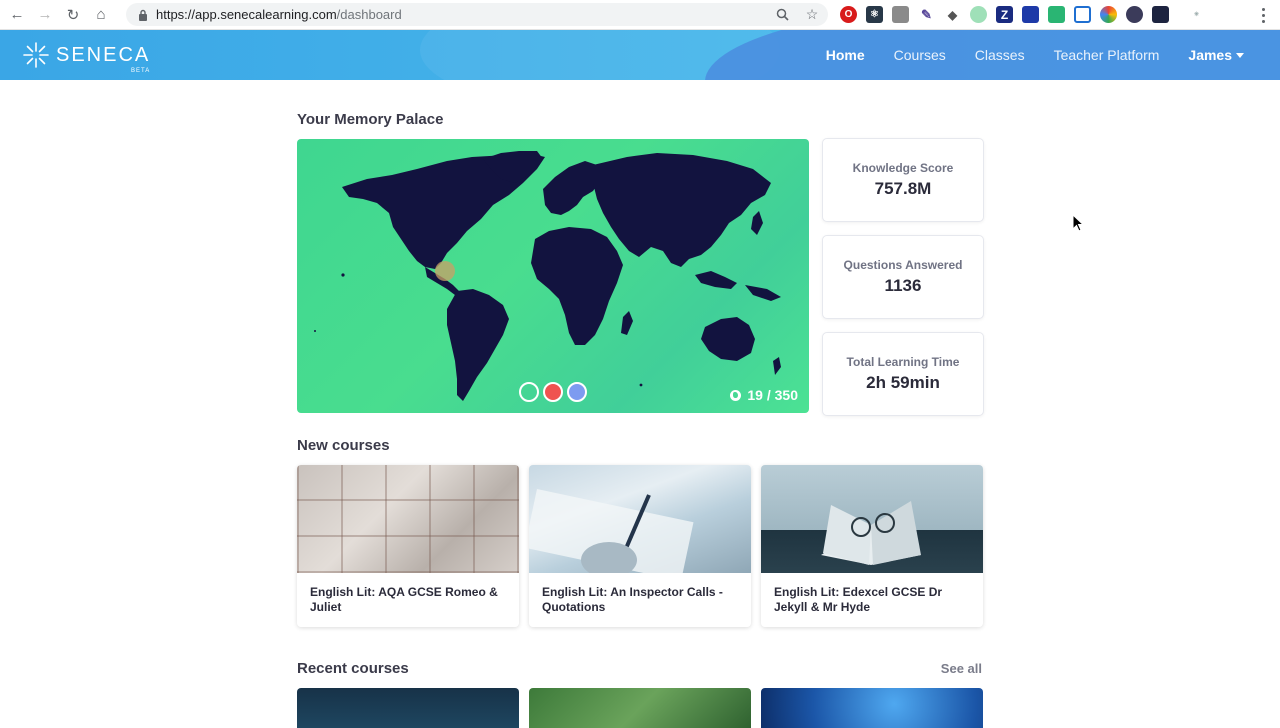 This screenshot has height=728, width=1280. What do you see at coordinates (736, 395) in the screenshot?
I see `globe-icon` at bounding box center [736, 395].